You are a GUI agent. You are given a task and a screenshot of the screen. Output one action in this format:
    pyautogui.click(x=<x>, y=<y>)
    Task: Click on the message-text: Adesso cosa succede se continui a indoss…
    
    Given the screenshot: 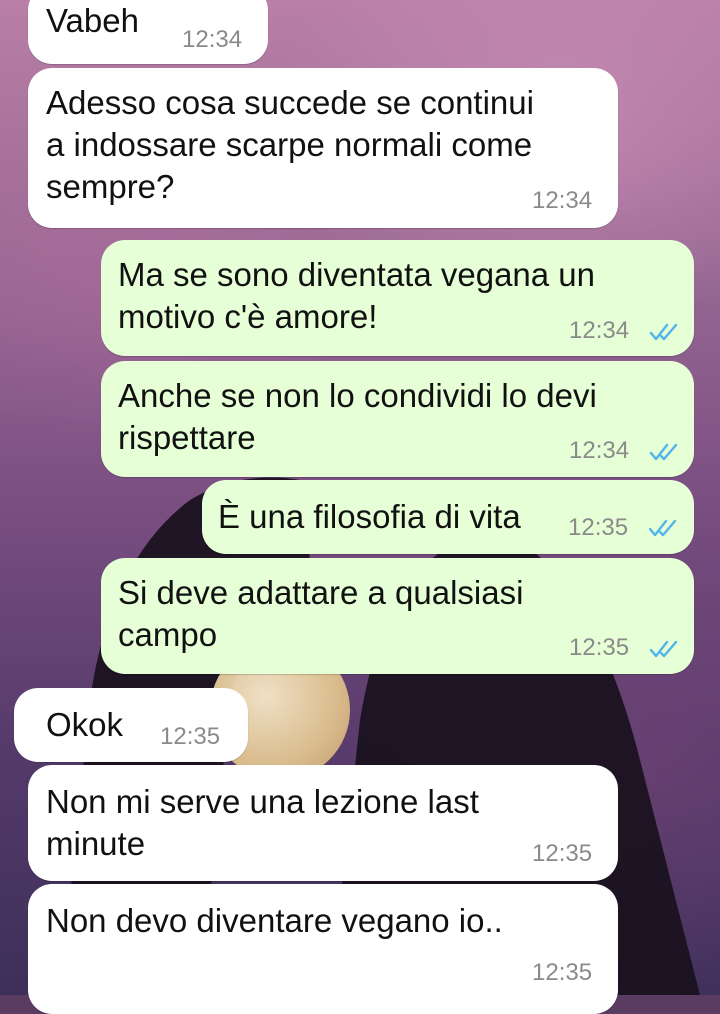 What is the action you would take?
    pyautogui.click(x=290, y=144)
    